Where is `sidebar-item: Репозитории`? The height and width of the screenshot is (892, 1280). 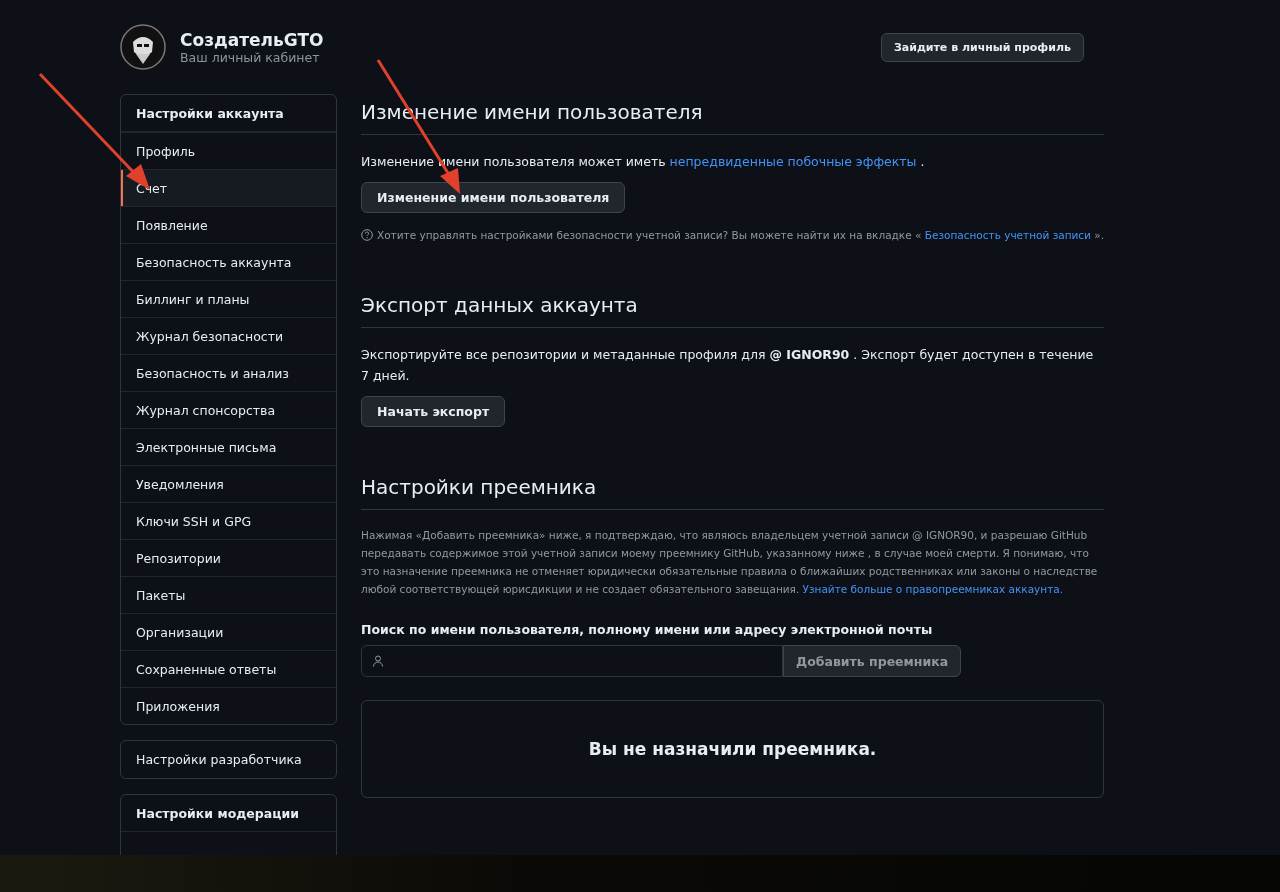 sidebar-item: Репозитории is located at coordinates (228, 557).